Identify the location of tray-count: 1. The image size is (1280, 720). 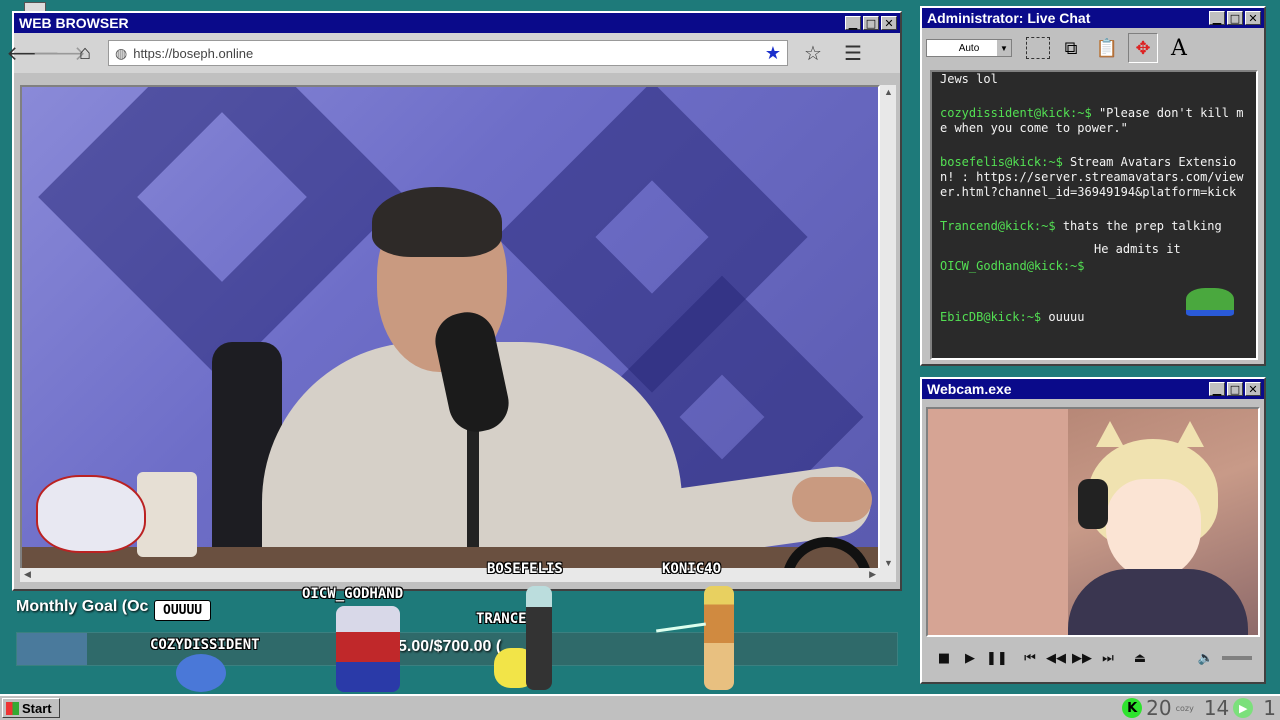
(1269, 708).